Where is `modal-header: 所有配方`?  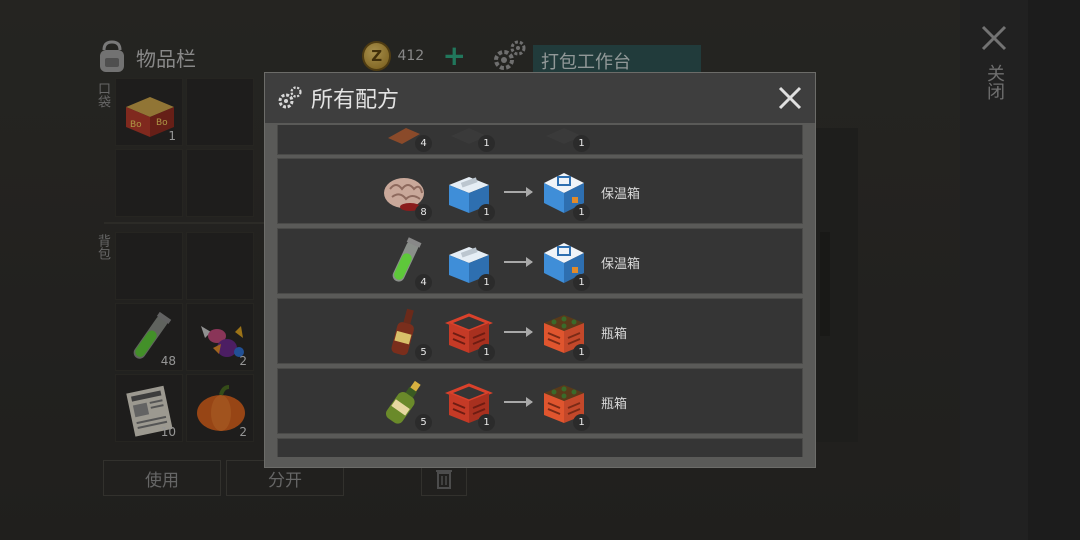
modal-header: 所有配方 is located at coordinates (540, 98).